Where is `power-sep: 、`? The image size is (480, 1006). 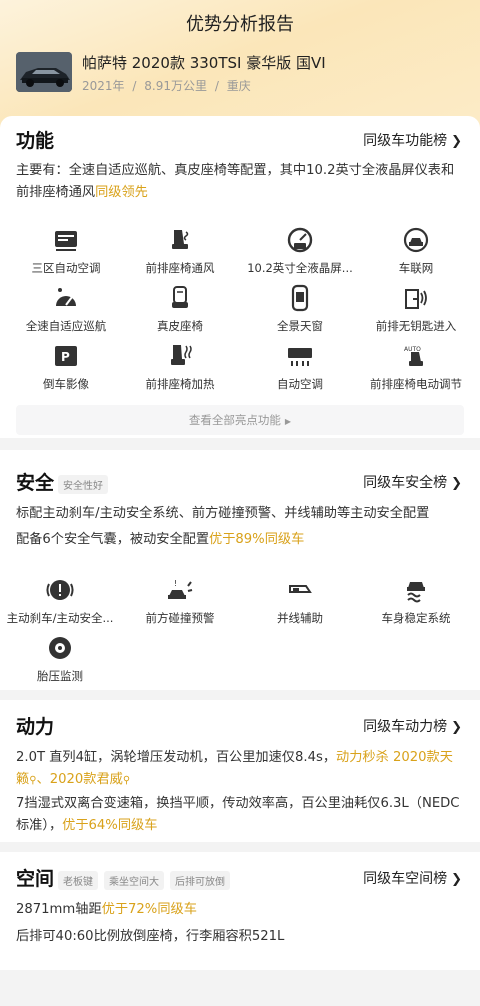 power-sep: 、 is located at coordinates (43, 779).